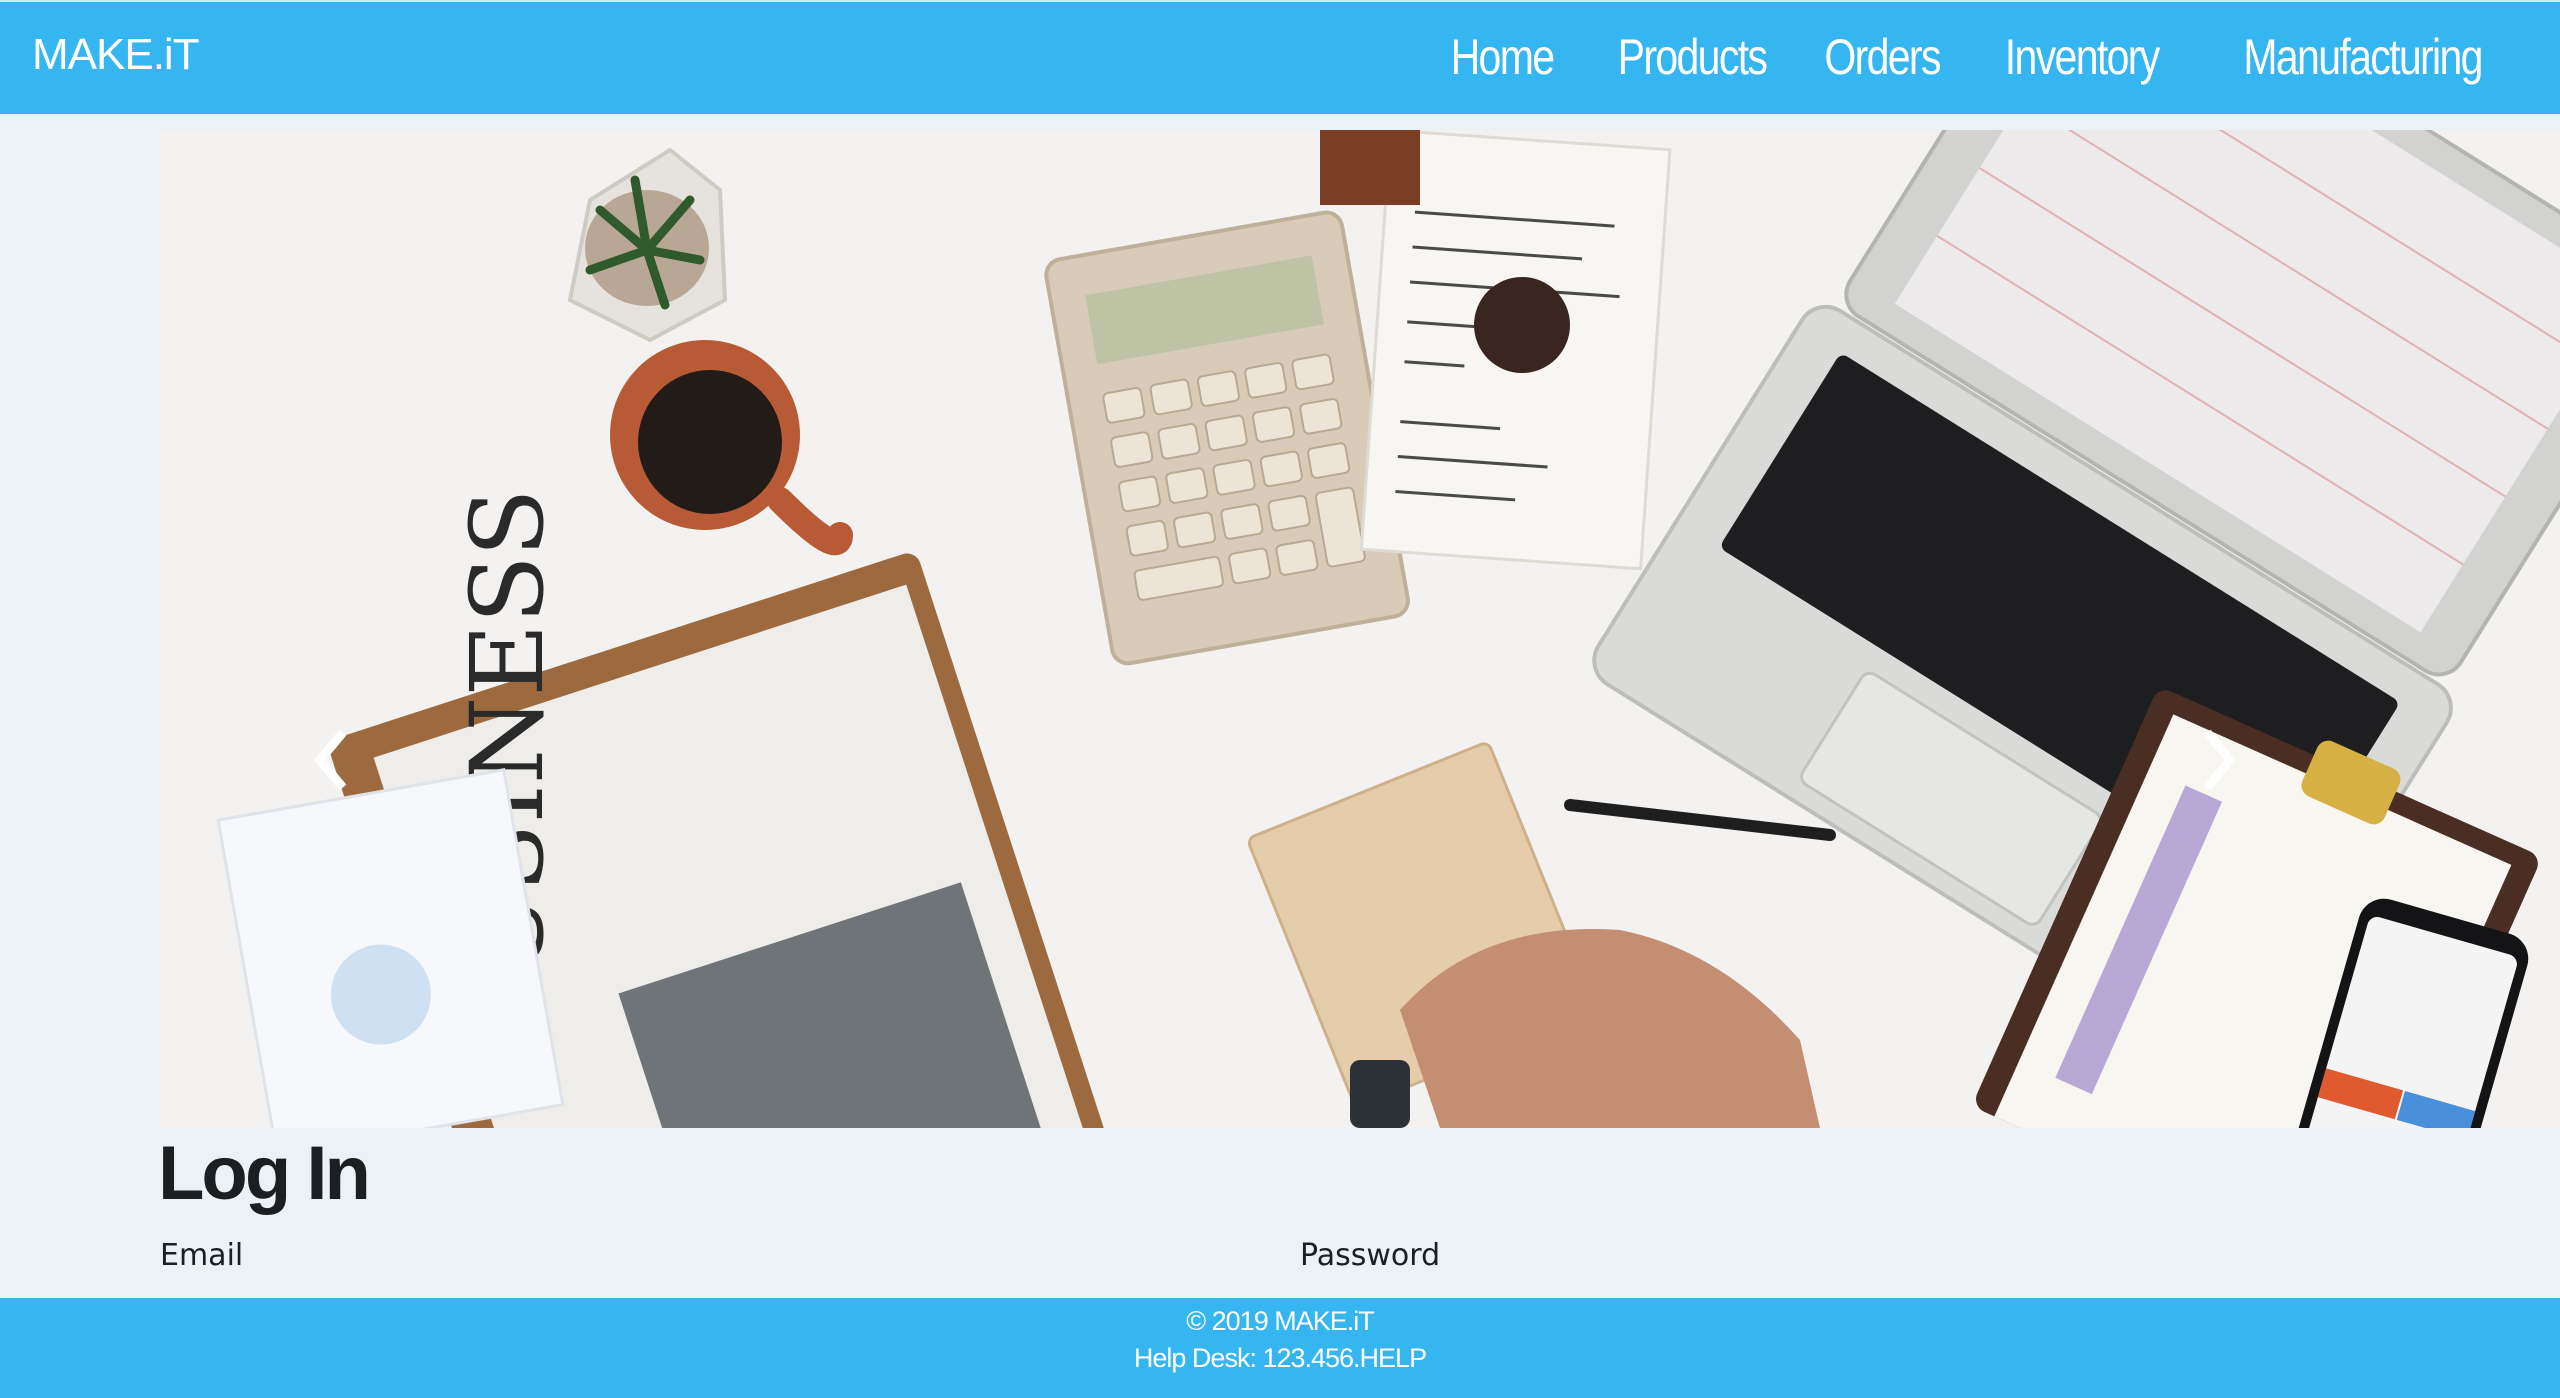 This screenshot has height=1398, width=2560. Describe the element at coordinates (1882, 57) in the screenshot. I see `nav-link-orders: Orders` at that location.